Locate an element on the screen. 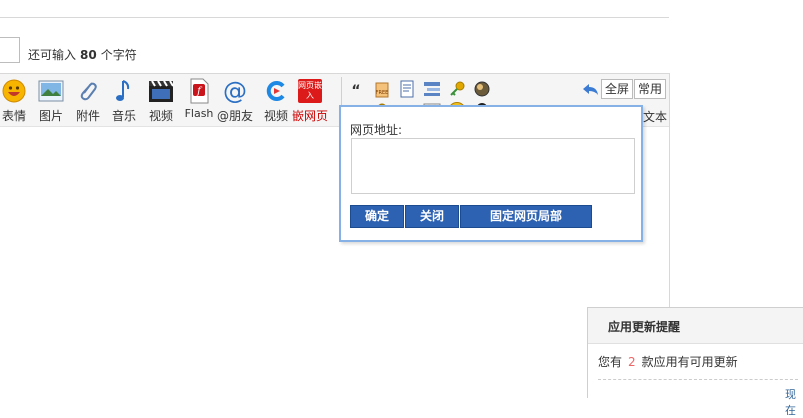  notification-body: 您有 2 款应用有可用更新 is located at coordinates (668, 362).